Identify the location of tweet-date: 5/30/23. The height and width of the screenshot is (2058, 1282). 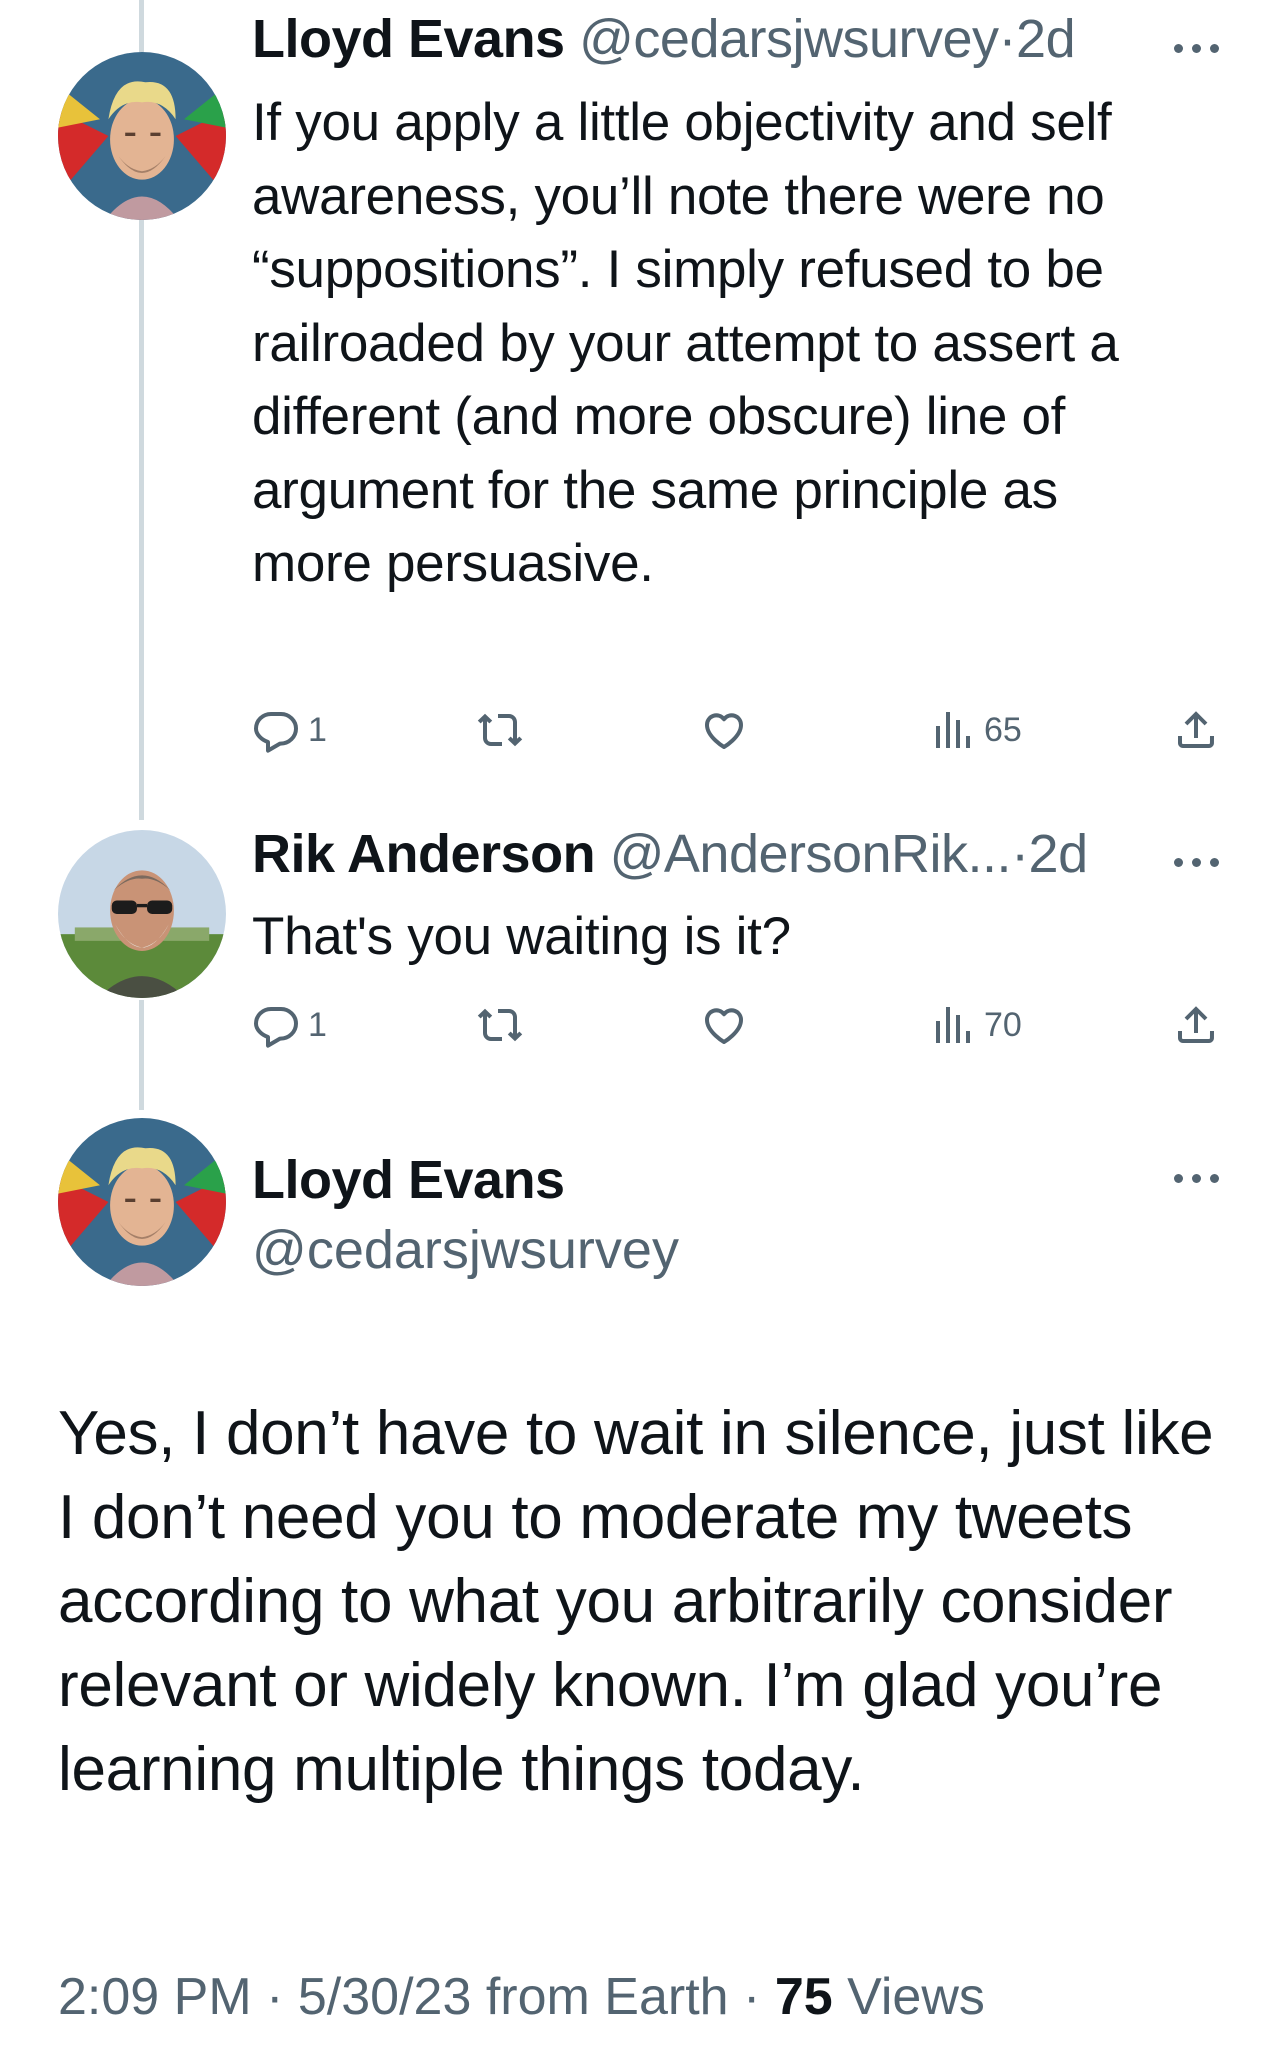
(385, 1997).